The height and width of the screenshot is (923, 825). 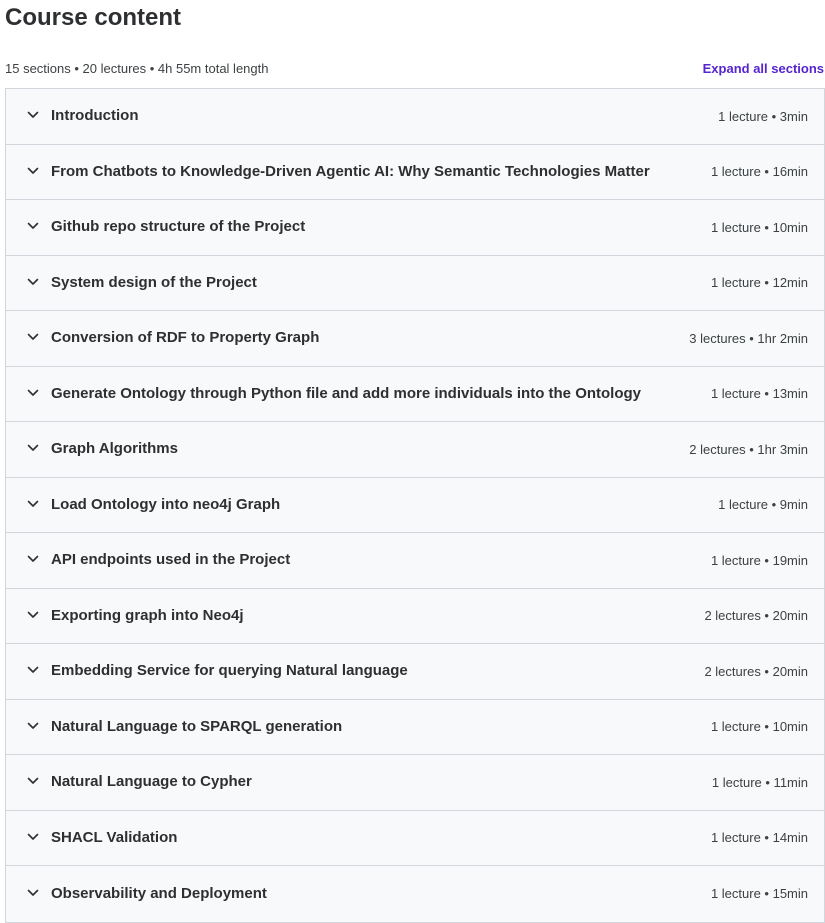 I want to click on section-meta: 3 lectures • 1hr 2min, so click(x=748, y=338).